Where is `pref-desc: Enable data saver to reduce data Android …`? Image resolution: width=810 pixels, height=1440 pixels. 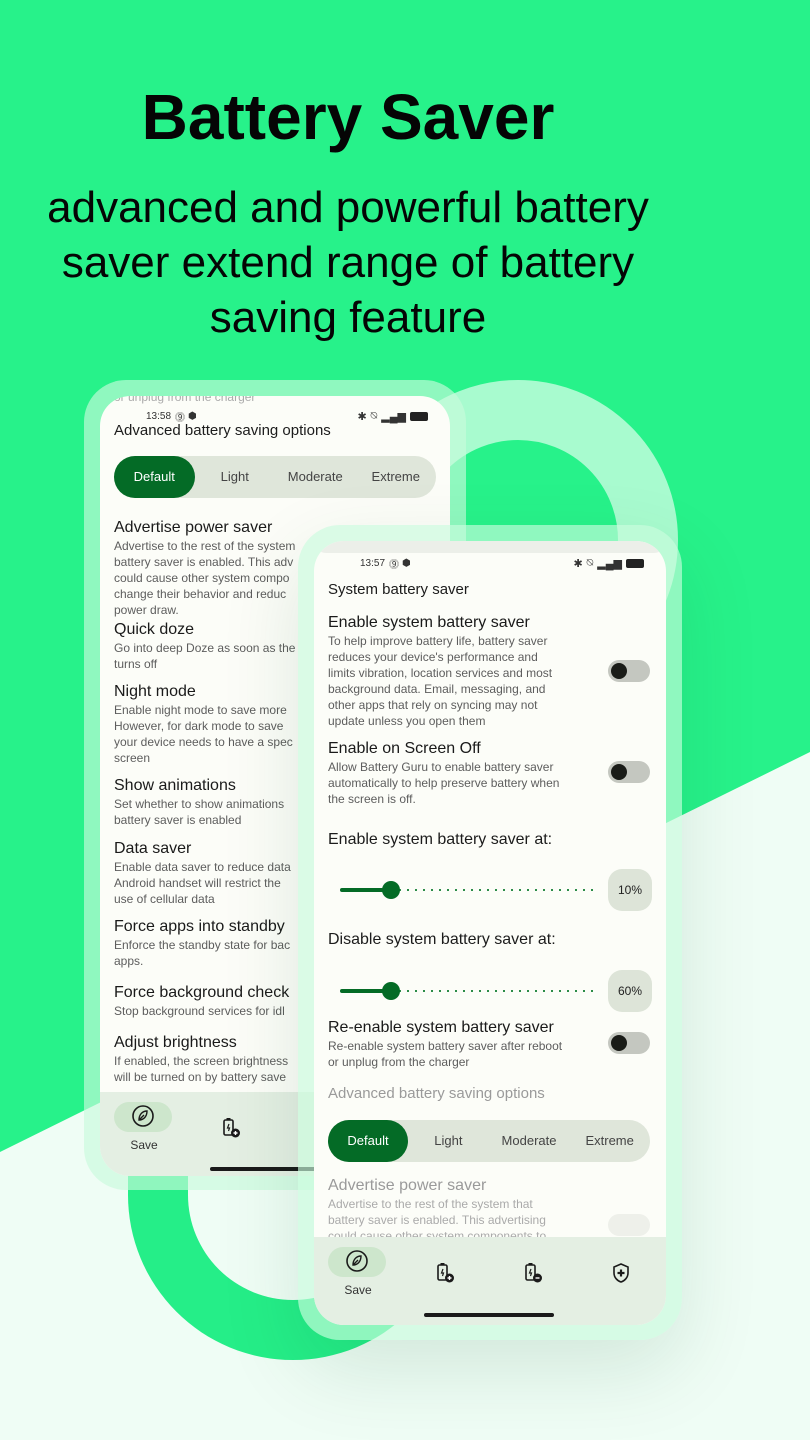
pref-desc: Enable data saver to reduce data Android … is located at coordinates (214, 883).